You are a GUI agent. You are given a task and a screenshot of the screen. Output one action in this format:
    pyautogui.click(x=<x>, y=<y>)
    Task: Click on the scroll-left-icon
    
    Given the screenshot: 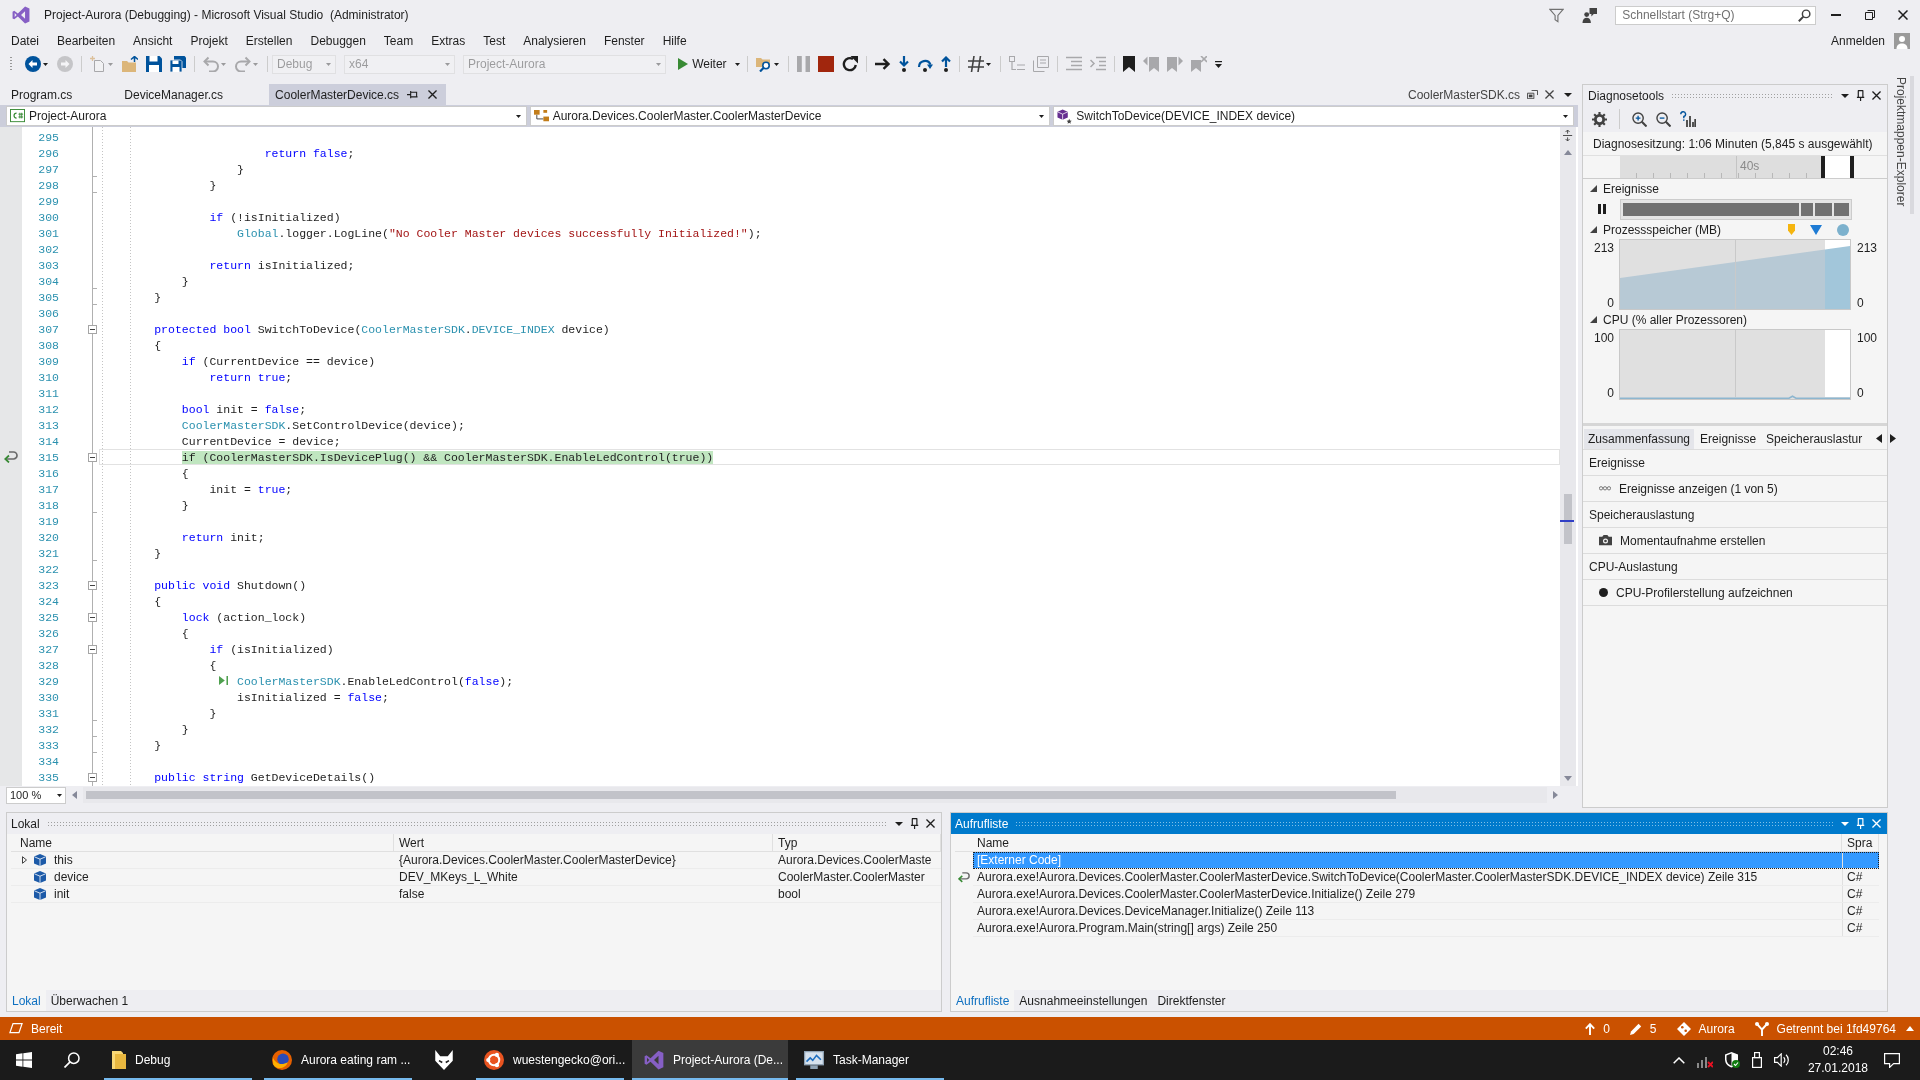 What is the action you would take?
    pyautogui.click(x=1879, y=438)
    